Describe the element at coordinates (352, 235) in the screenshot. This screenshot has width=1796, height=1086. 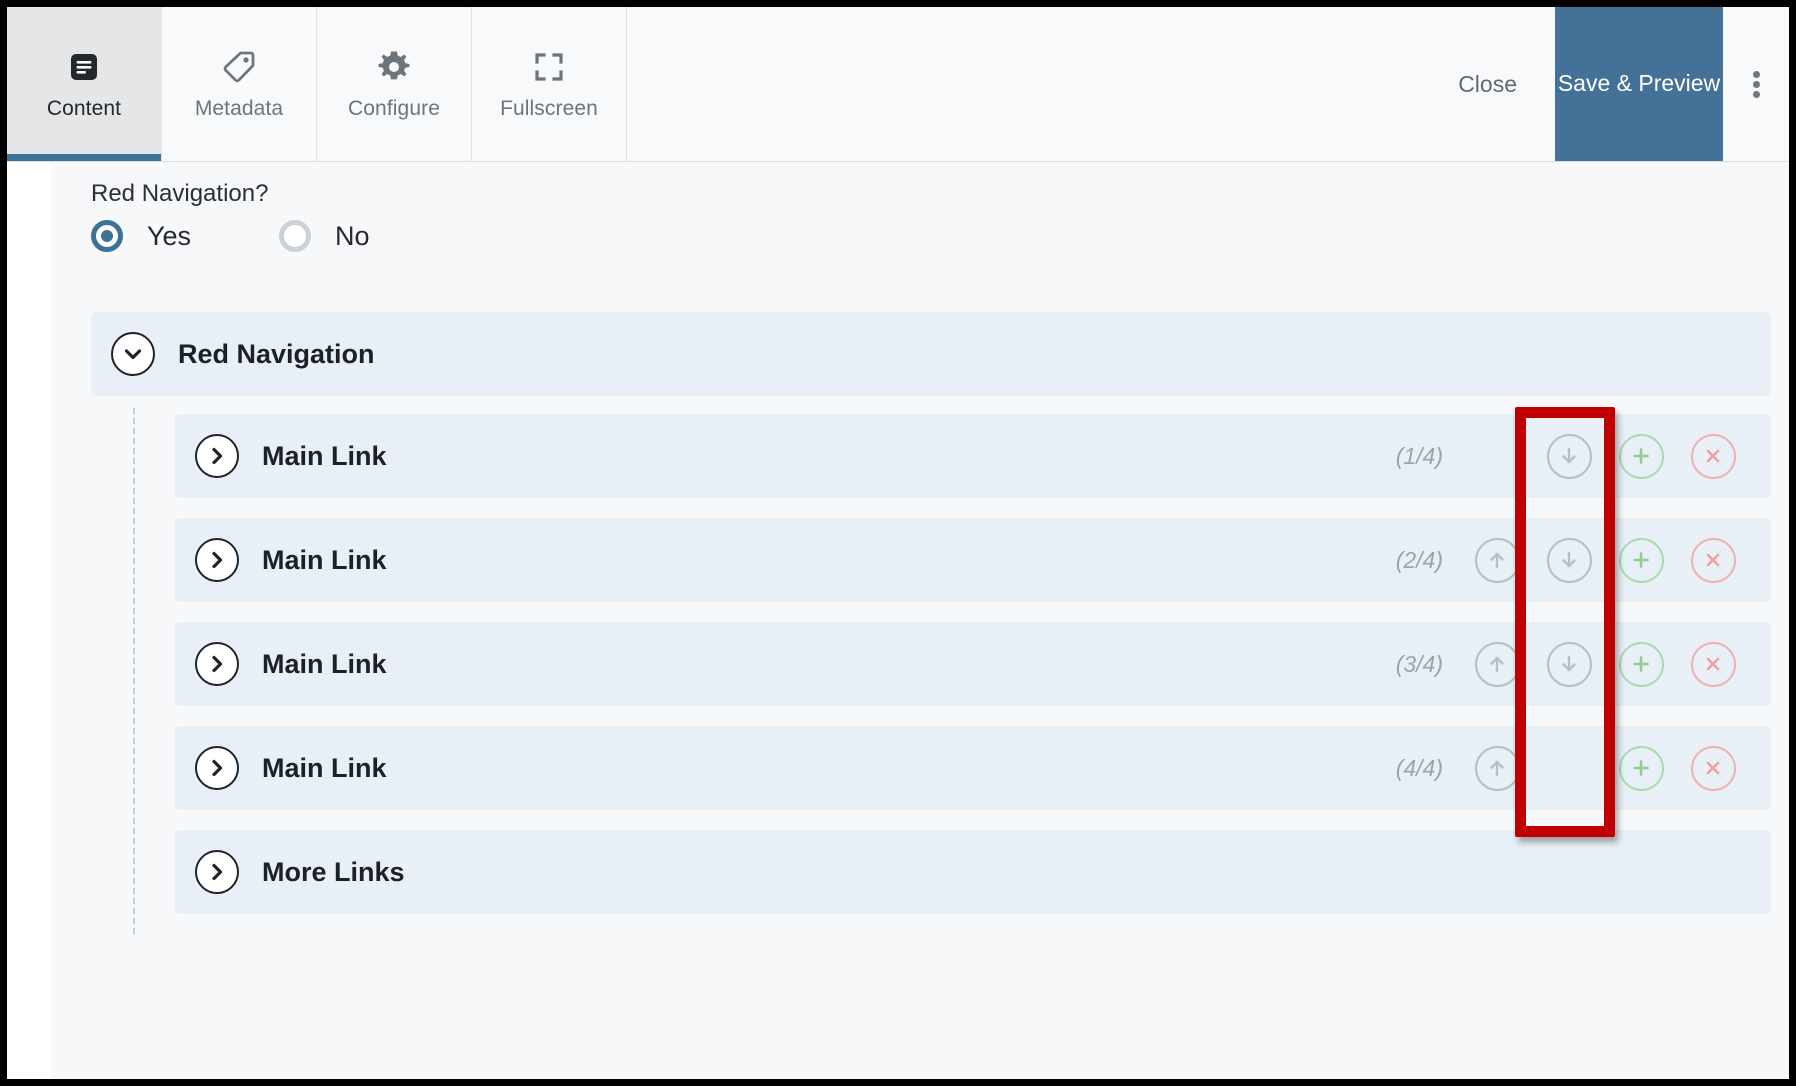
I see `radio-no-label: No` at that location.